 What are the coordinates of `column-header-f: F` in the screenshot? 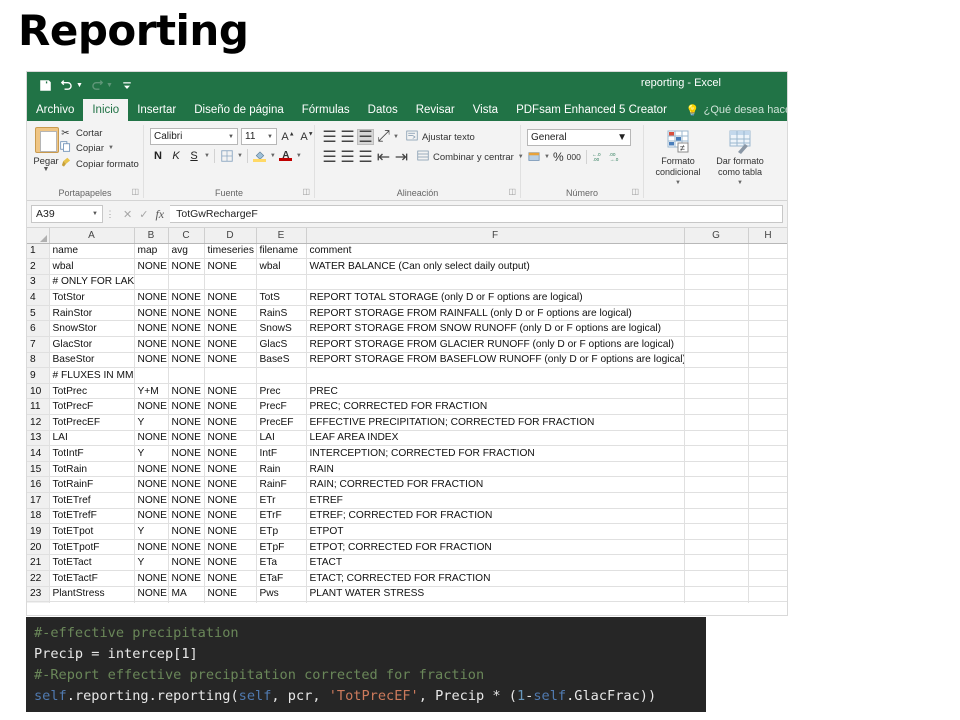 It's located at (495, 236).